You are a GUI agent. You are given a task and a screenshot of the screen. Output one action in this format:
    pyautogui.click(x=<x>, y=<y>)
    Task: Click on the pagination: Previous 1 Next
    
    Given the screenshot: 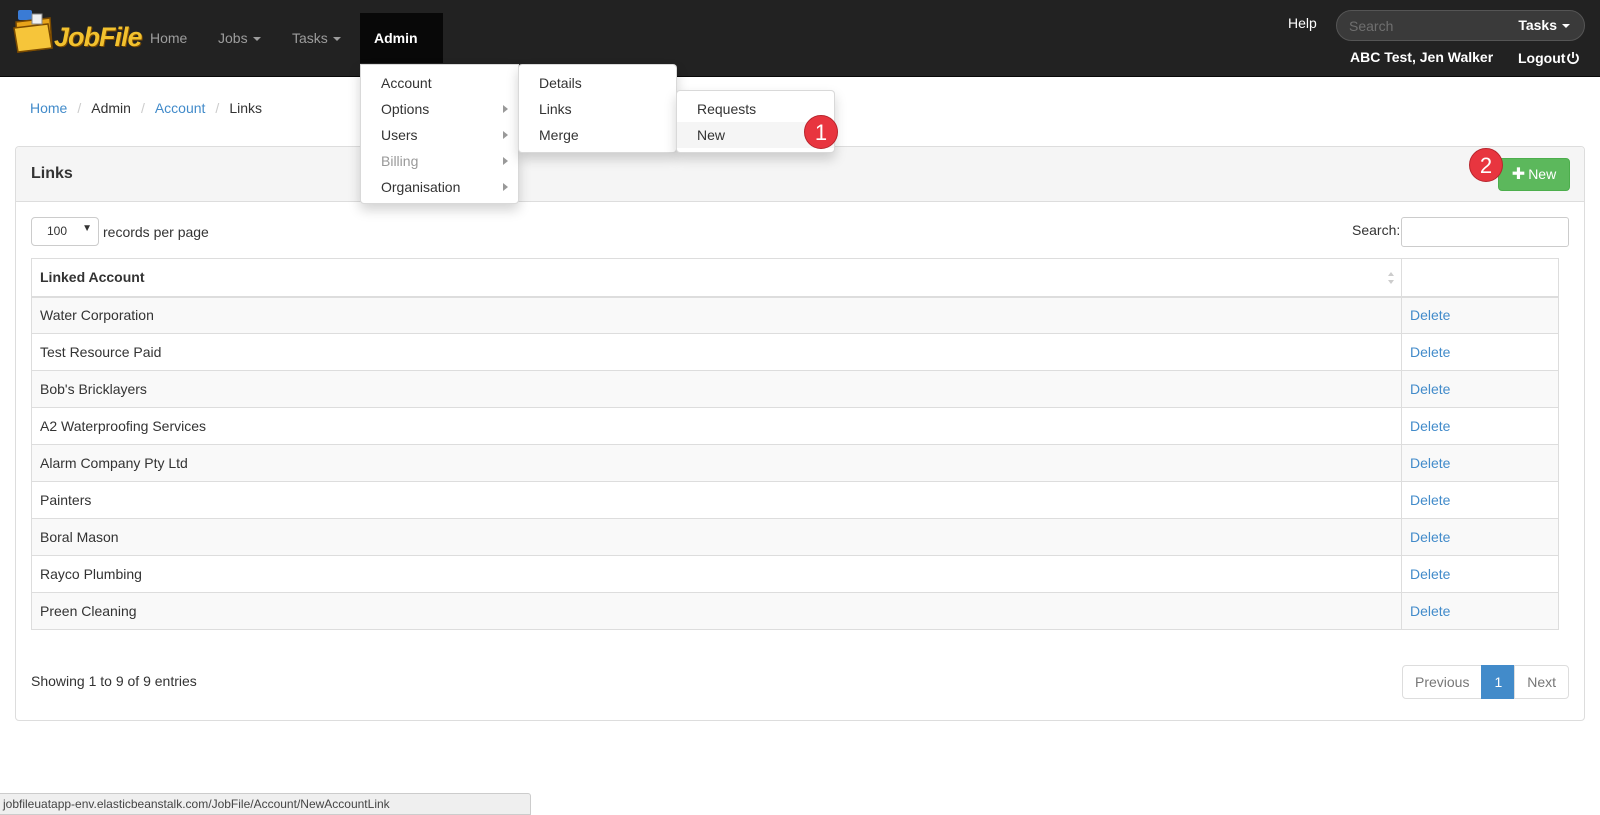 What is the action you would take?
    pyautogui.click(x=1486, y=682)
    